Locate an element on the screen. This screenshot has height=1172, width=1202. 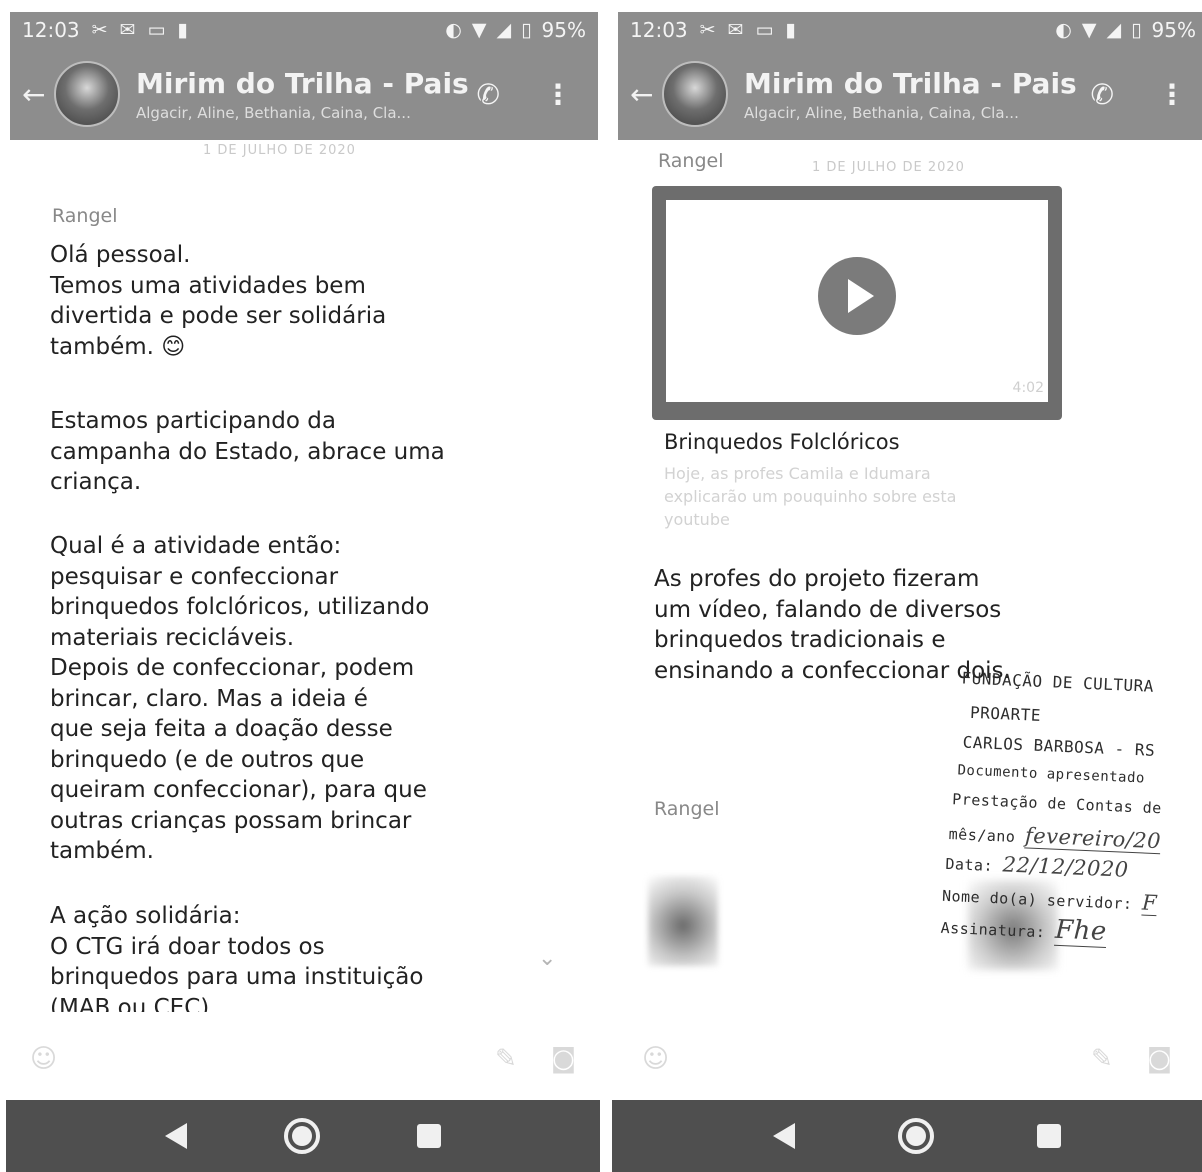
scroll-down-icon: ⌄ is located at coordinates (547, 958).